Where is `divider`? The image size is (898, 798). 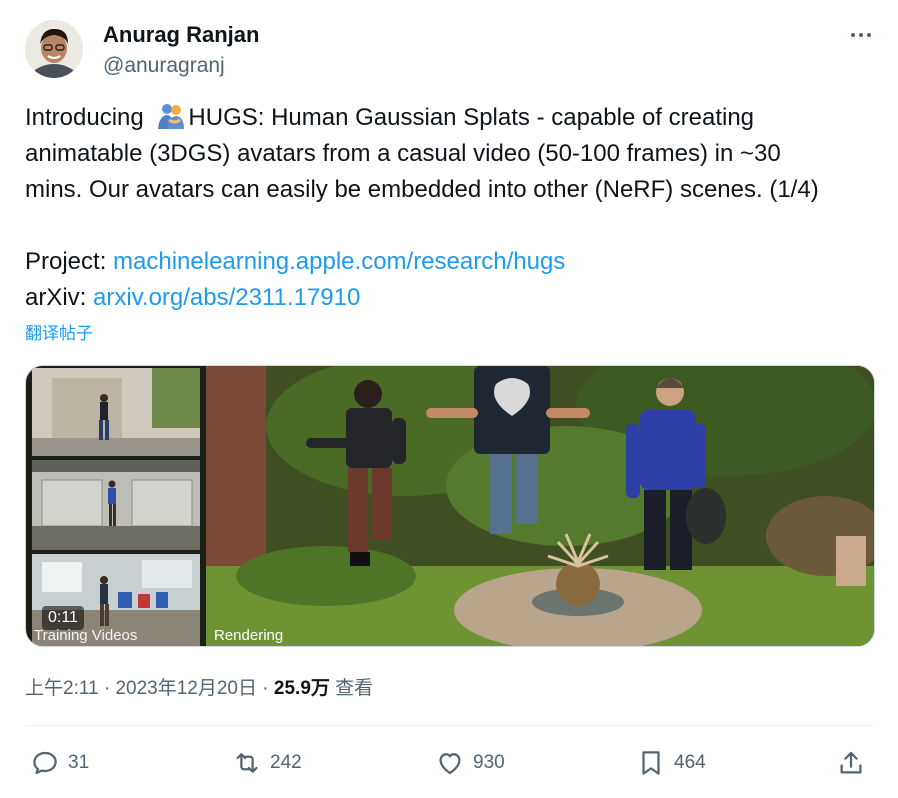 divider is located at coordinates (450, 725).